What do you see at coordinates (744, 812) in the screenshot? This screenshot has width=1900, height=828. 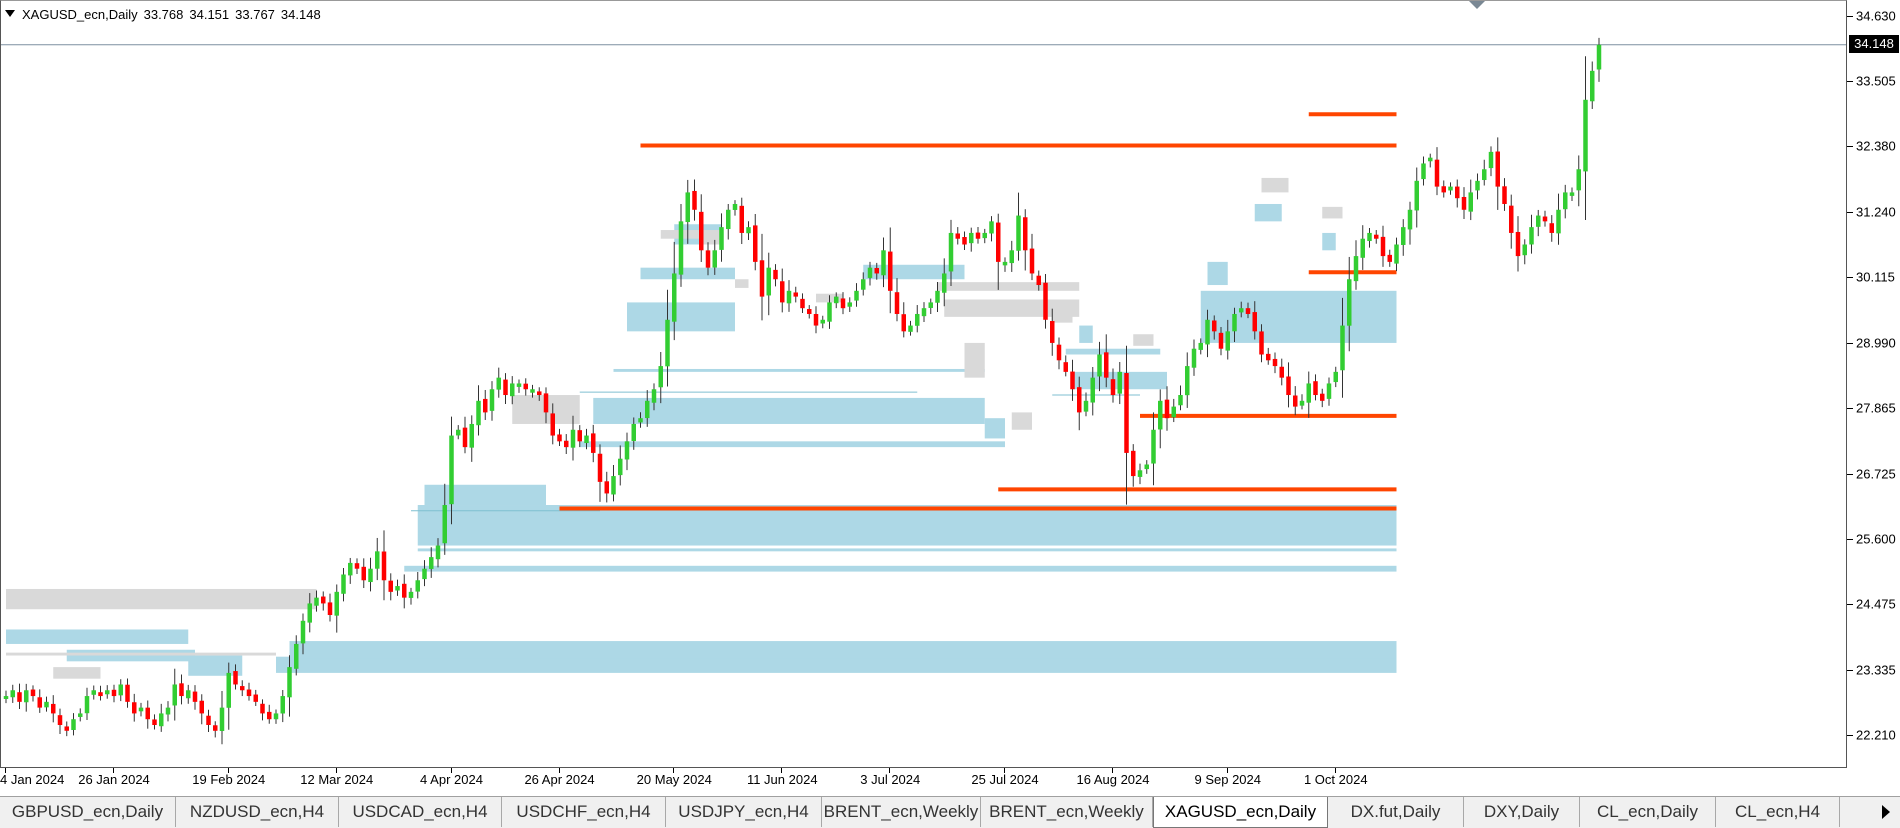 I see `tab-usdjpy-ecn-h4: USDJPY_ecn,H4` at bounding box center [744, 812].